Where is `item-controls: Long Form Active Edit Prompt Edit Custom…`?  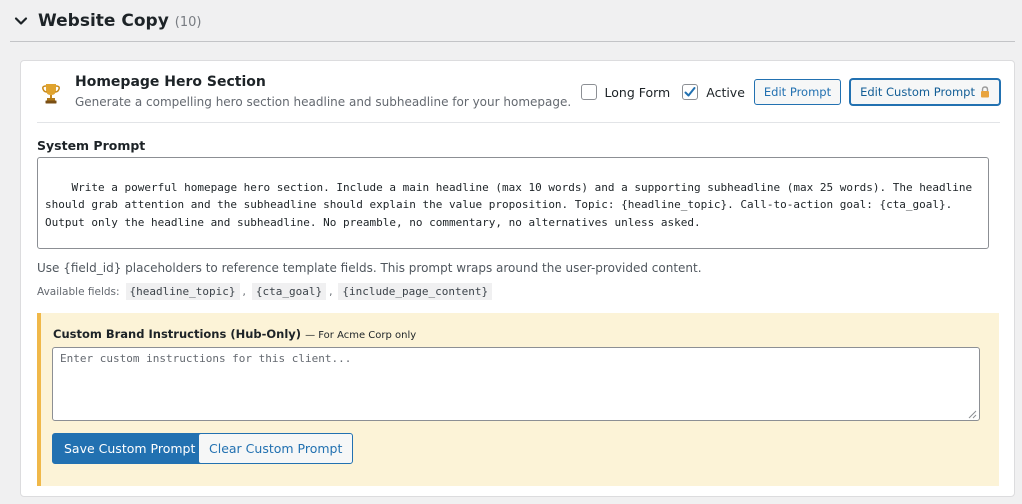 item-controls: Long Form Active Edit Prompt Edit Custom… is located at coordinates (790, 92).